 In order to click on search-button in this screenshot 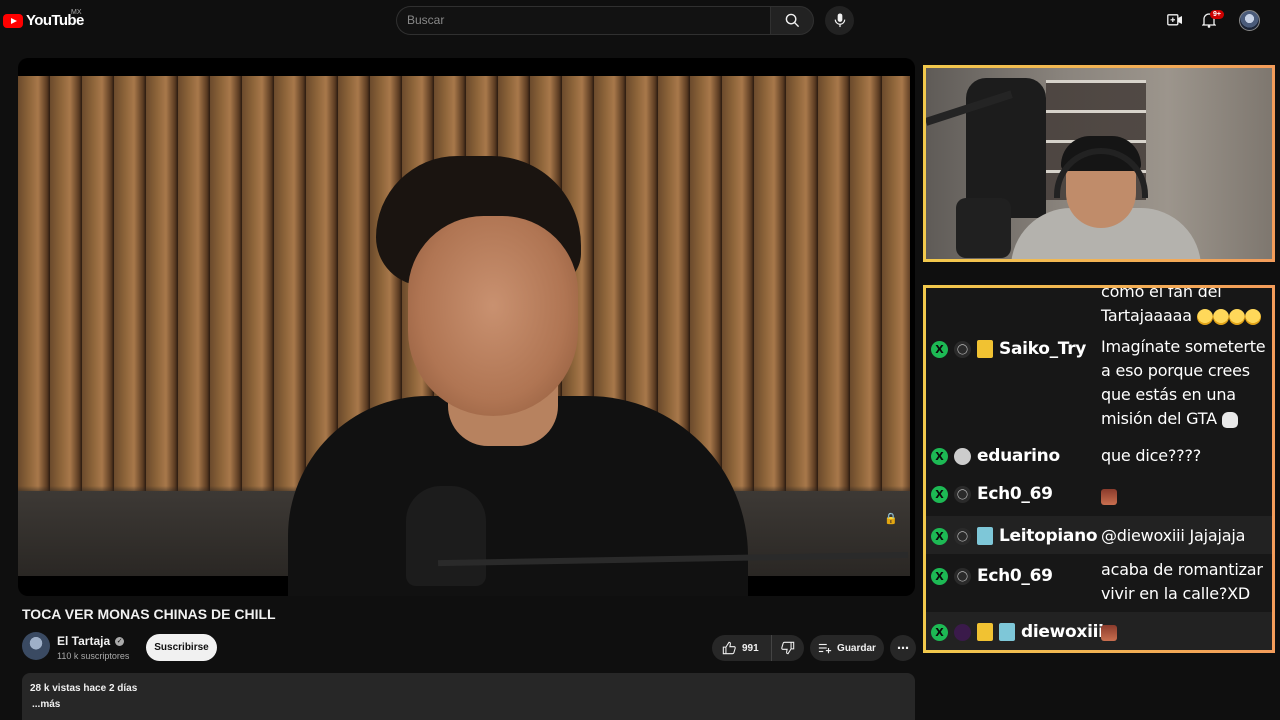, I will do `click(792, 20)`.